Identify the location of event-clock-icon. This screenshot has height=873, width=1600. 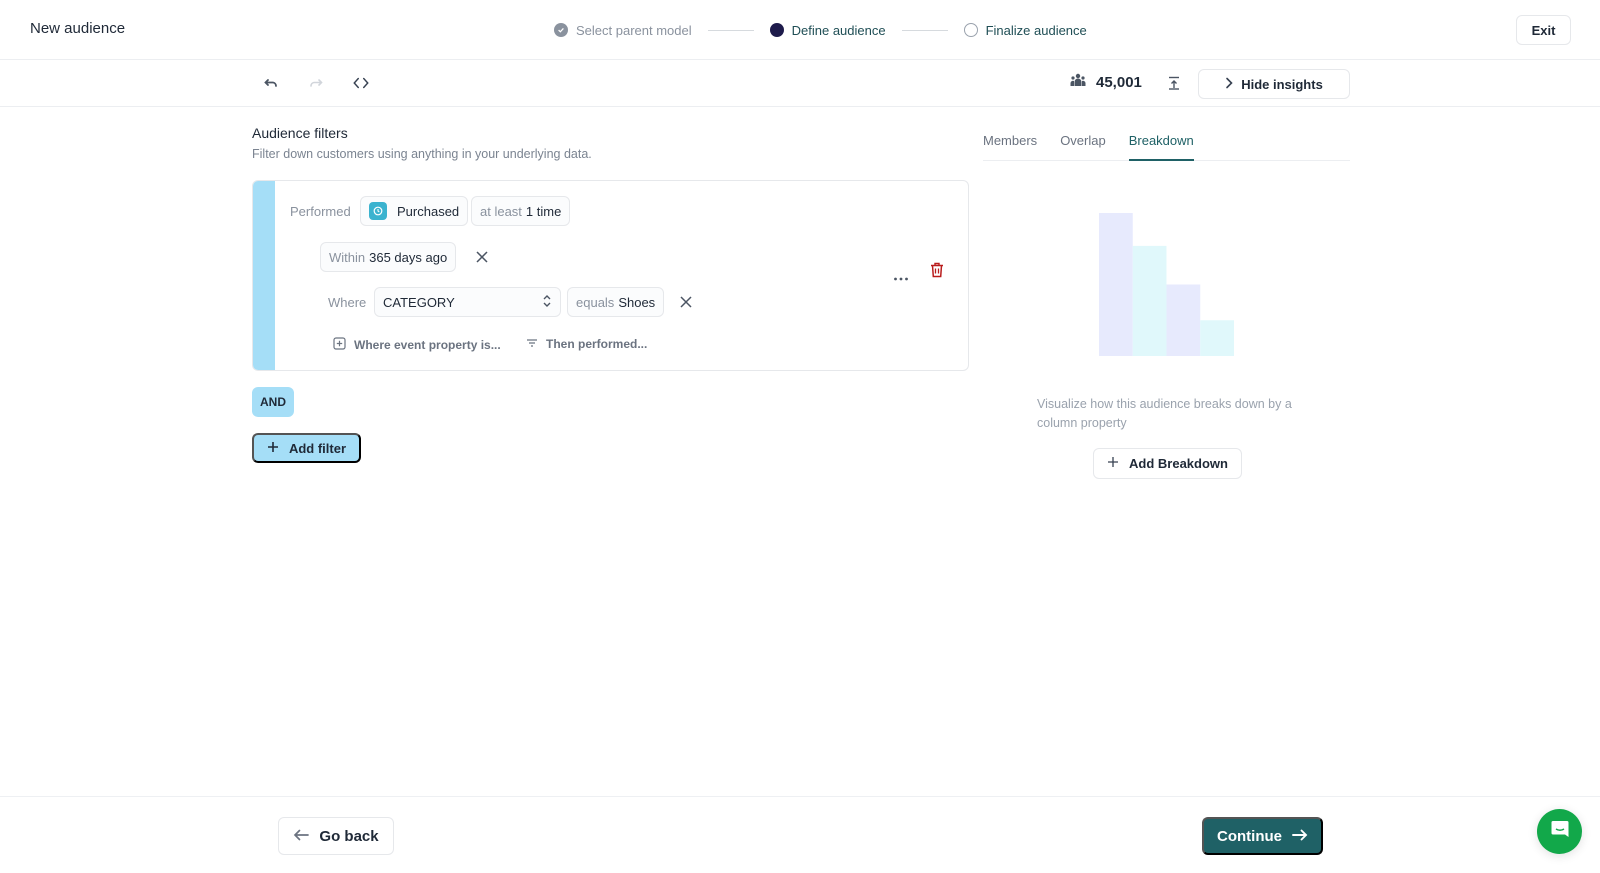
(378, 211).